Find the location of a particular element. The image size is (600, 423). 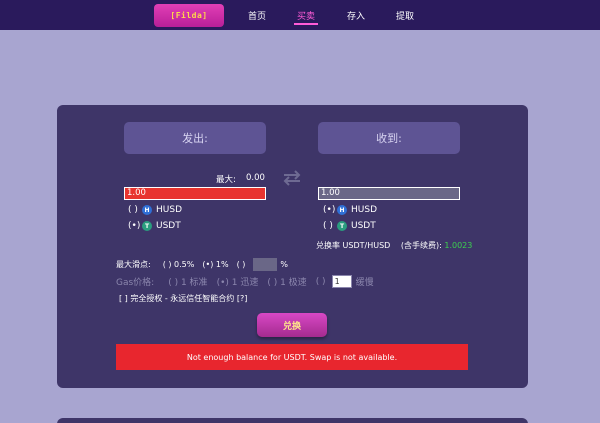

gas-custom-input: 1 is located at coordinates (341, 281).